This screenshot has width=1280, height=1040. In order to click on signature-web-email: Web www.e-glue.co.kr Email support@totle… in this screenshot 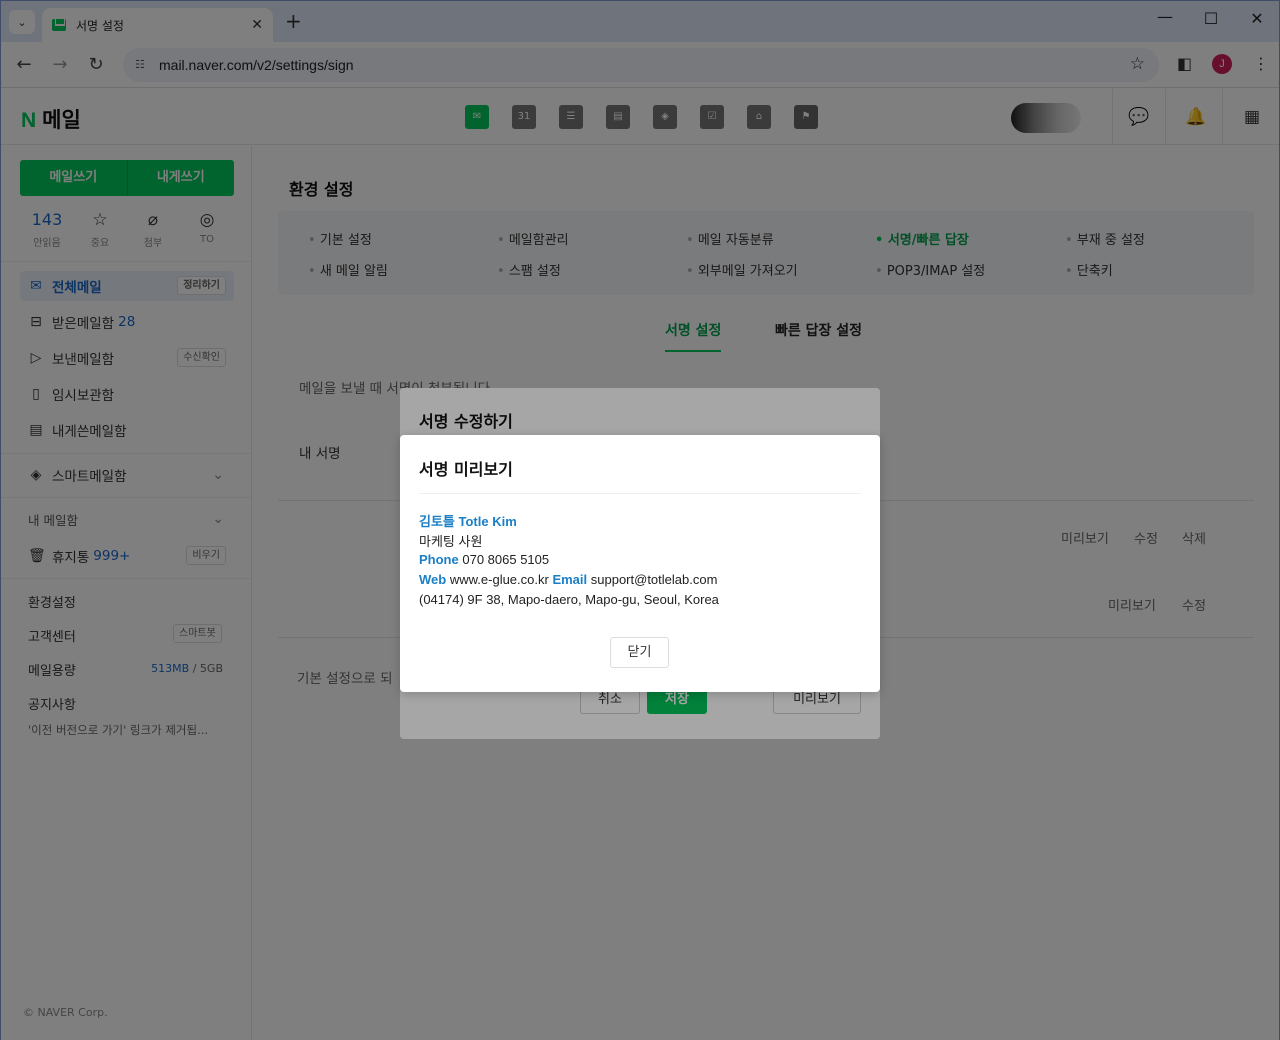, I will do `click(568, 579)`.